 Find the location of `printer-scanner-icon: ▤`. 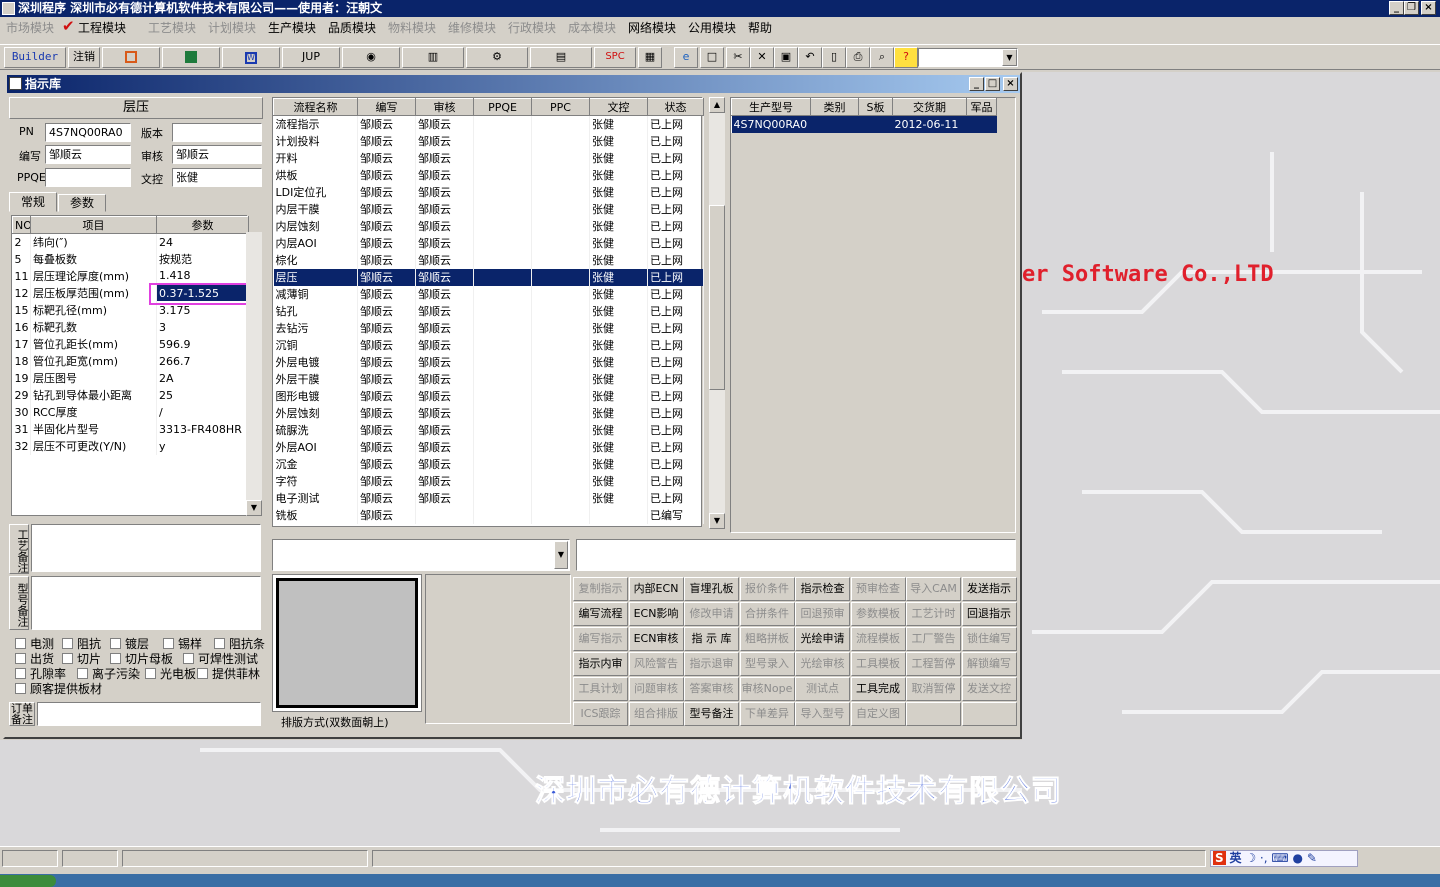

printer-scanner-icon: ▤ is located at coordinates (561, 57).